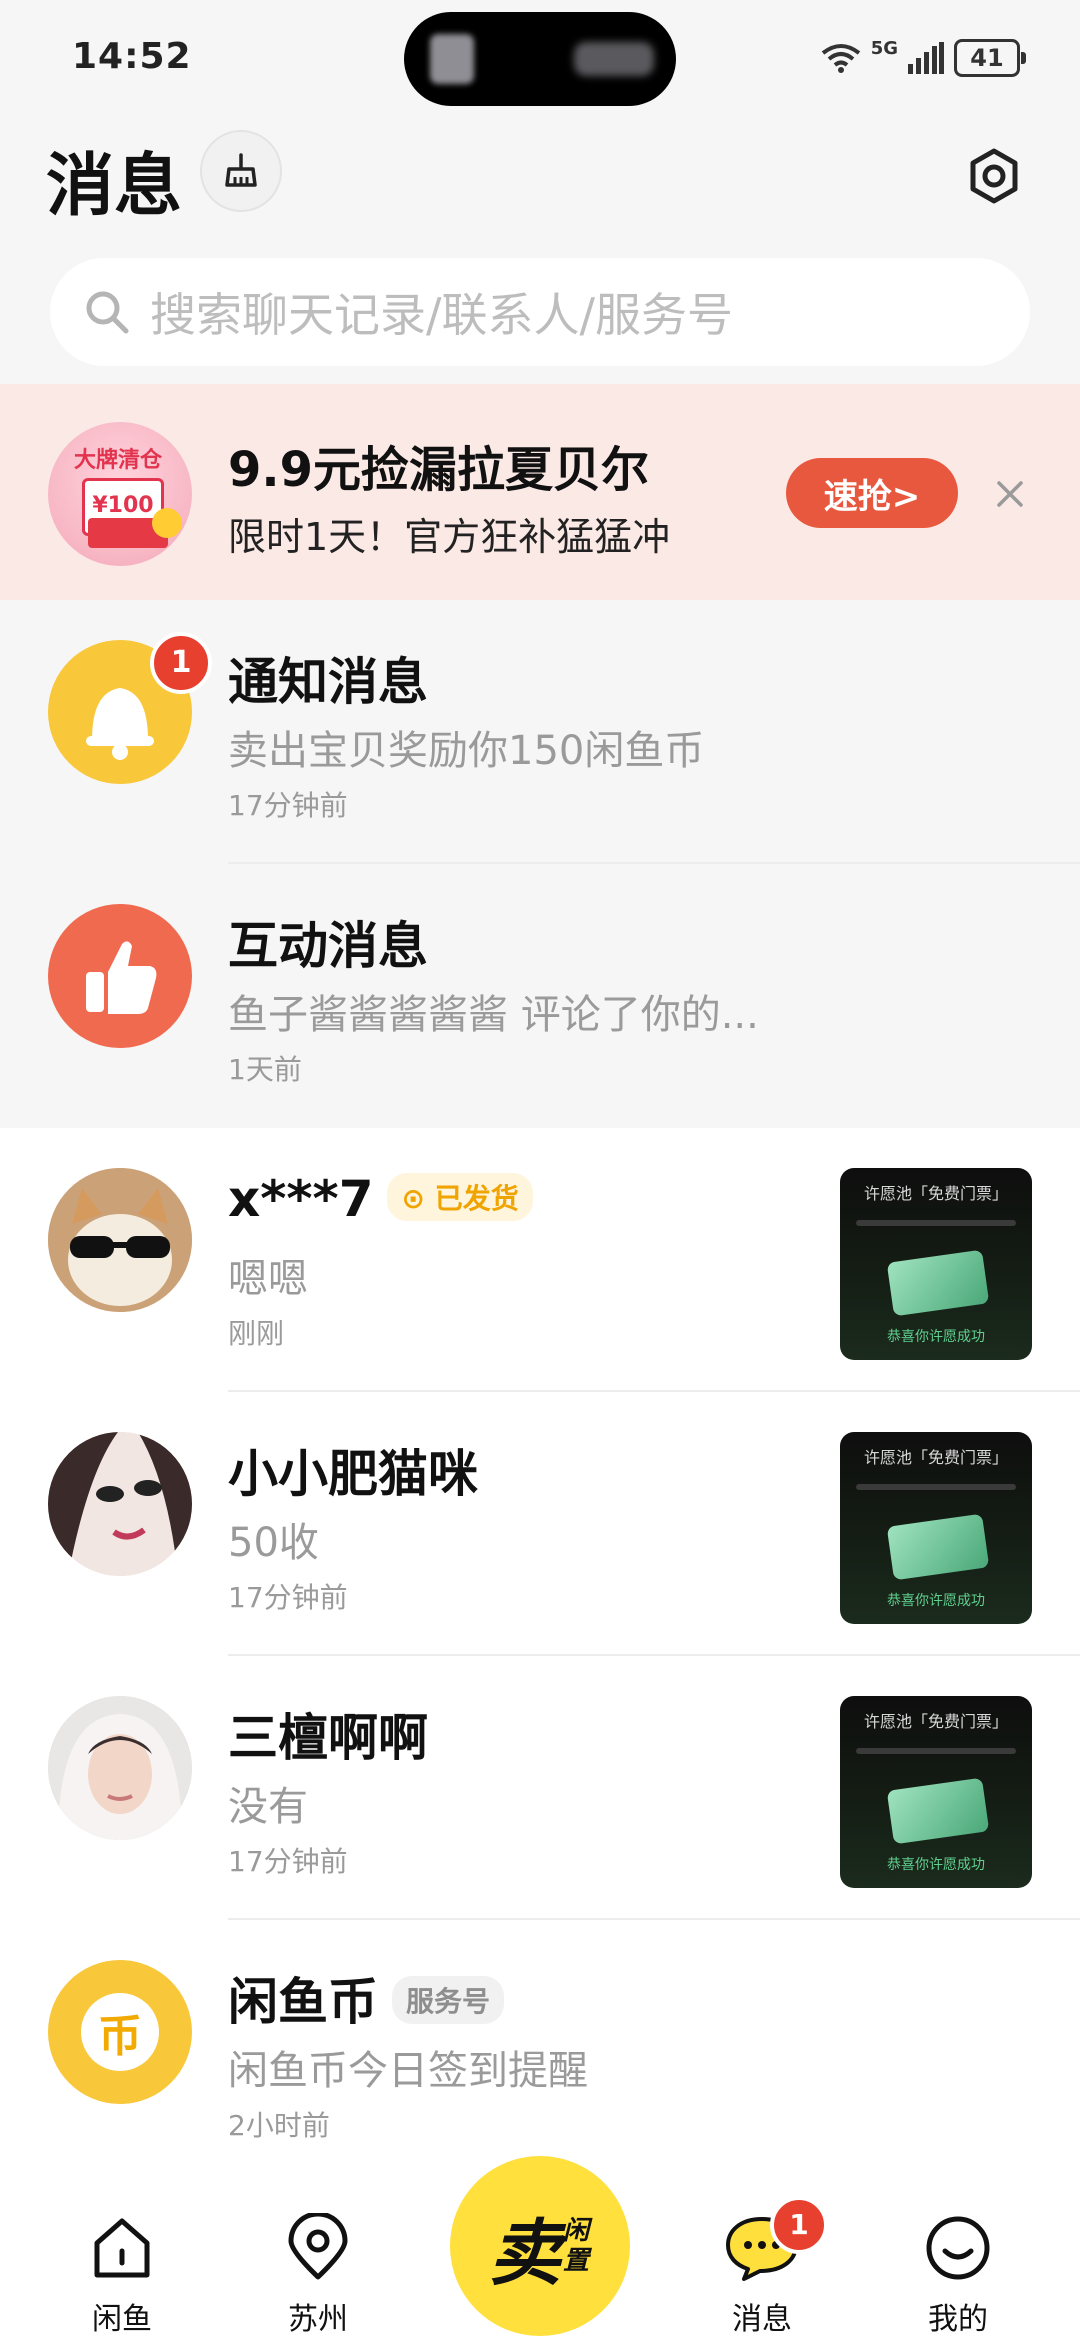  I want to click on thumbs-up-icon, so click(121, 977).